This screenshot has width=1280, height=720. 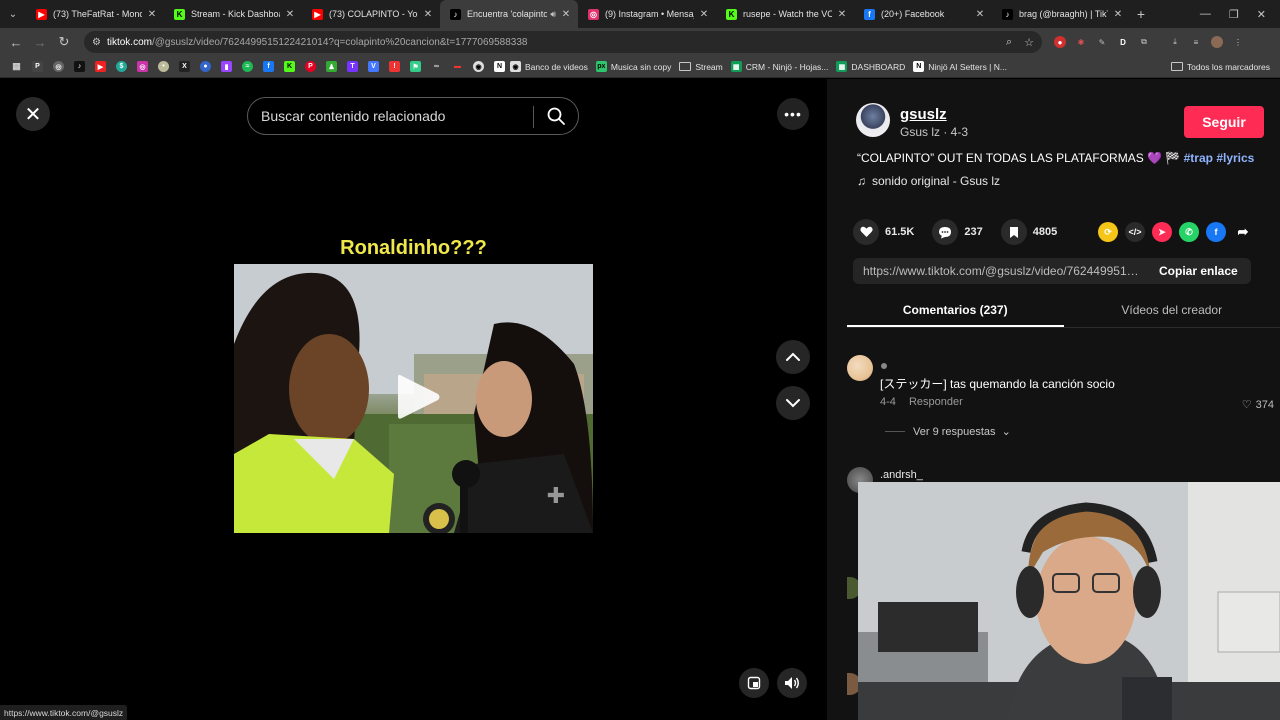 I want to click on media-control-icon: ≡, so click(x=1196, y=42).